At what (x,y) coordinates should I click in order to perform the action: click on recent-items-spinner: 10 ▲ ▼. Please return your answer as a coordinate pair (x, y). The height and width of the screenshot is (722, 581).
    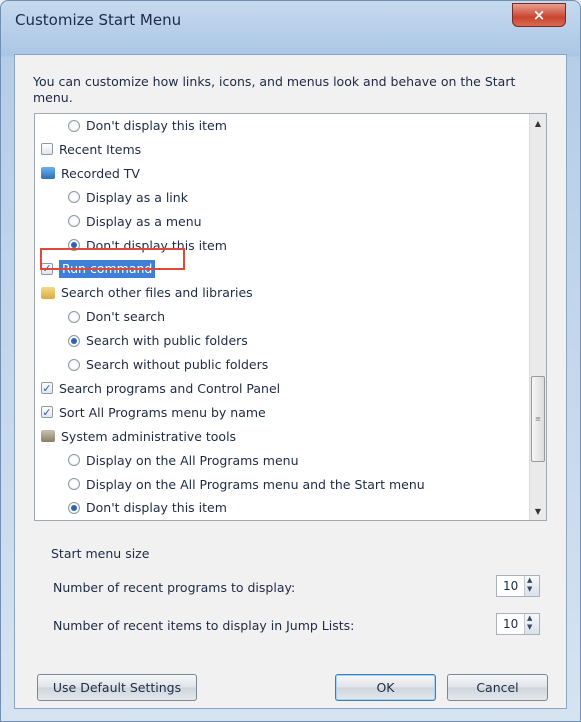
    Looking at the image, I should click on (518, 624).